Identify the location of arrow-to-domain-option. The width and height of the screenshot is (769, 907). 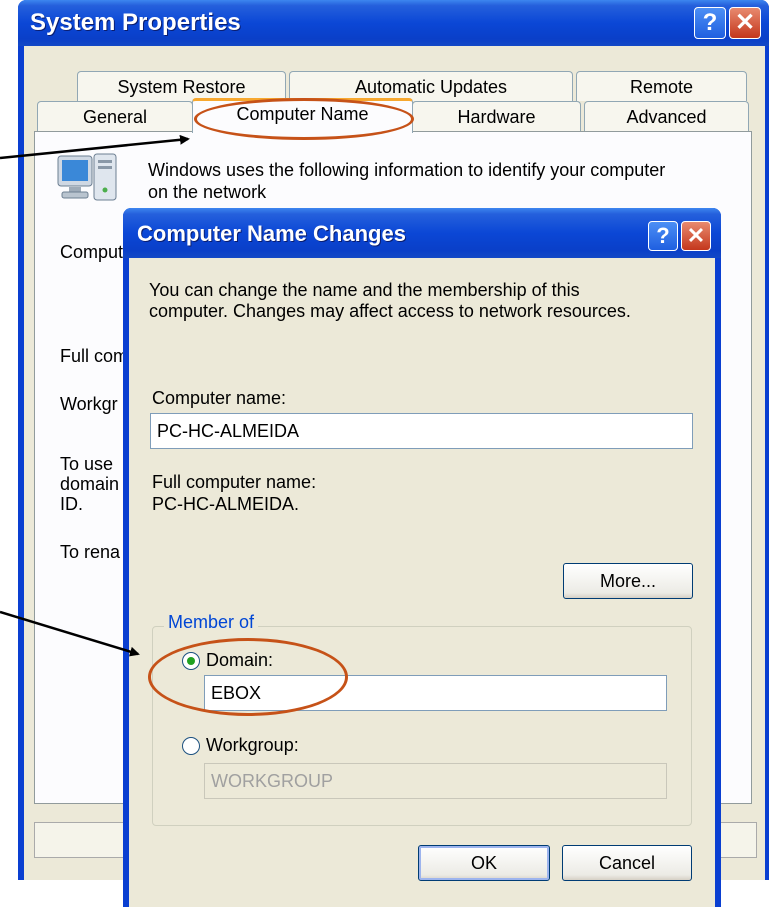
(70, 633).